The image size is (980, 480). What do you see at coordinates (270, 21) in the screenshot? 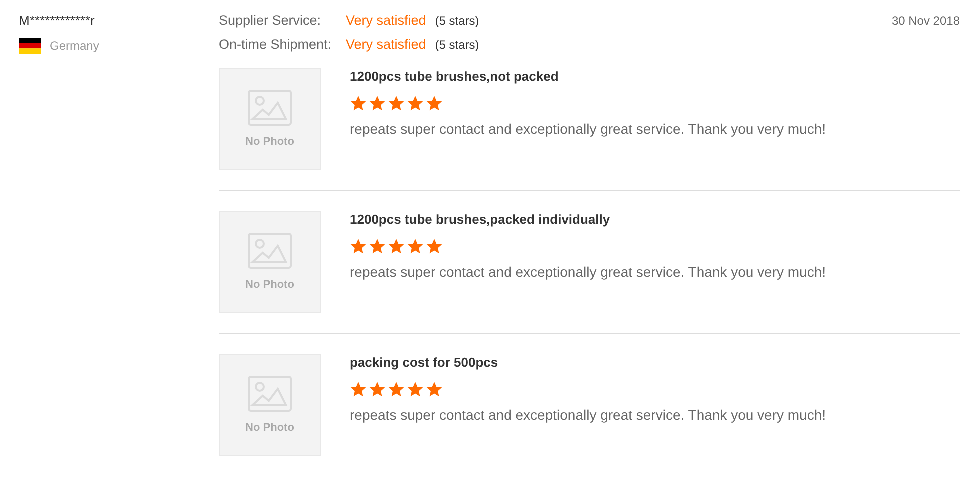
I see `rating-label: Supplier Service:` at bounding box center [270, 21].